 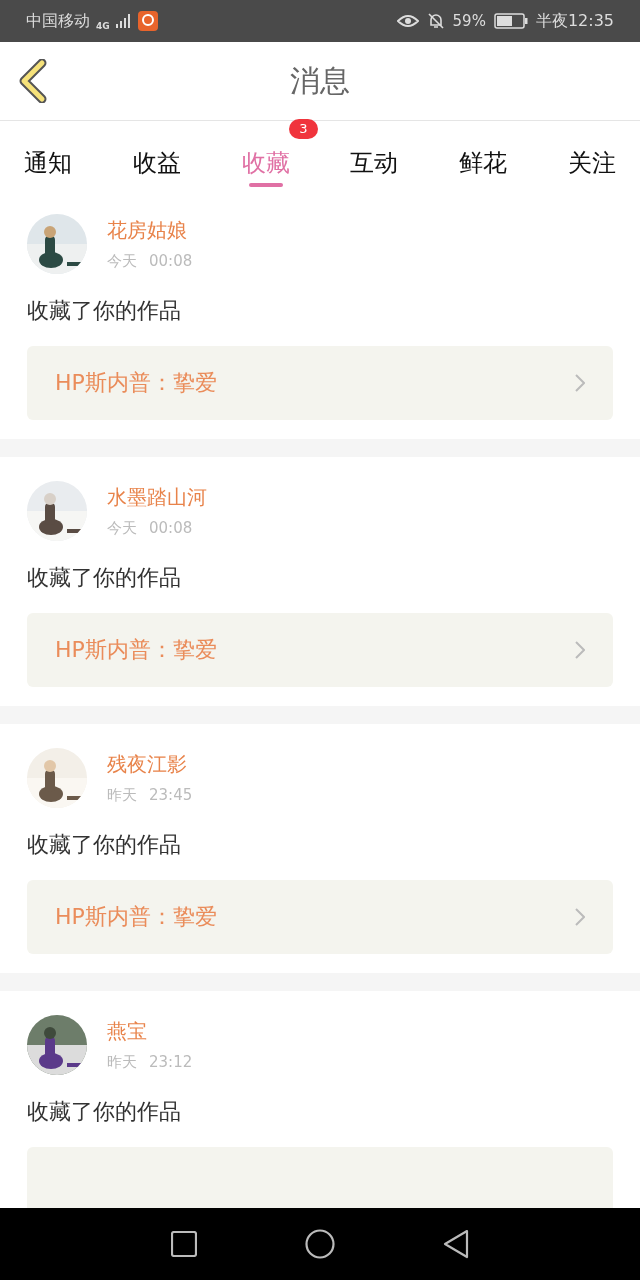 What do you see at coordinates (171, 1062) in the screenshot?
I see `timestamp: 23:12` at bounding box center [171, 1062].